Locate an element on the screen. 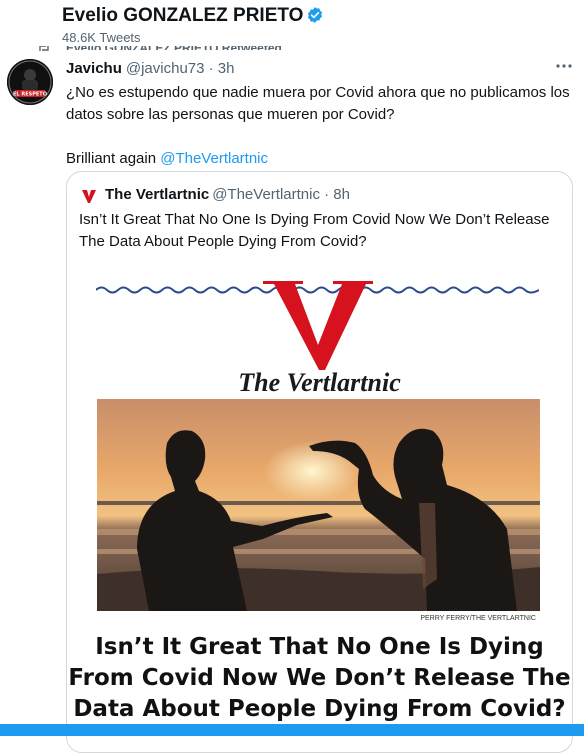  avatar-image: EL RESPETO is located at coordinates (30, 82).